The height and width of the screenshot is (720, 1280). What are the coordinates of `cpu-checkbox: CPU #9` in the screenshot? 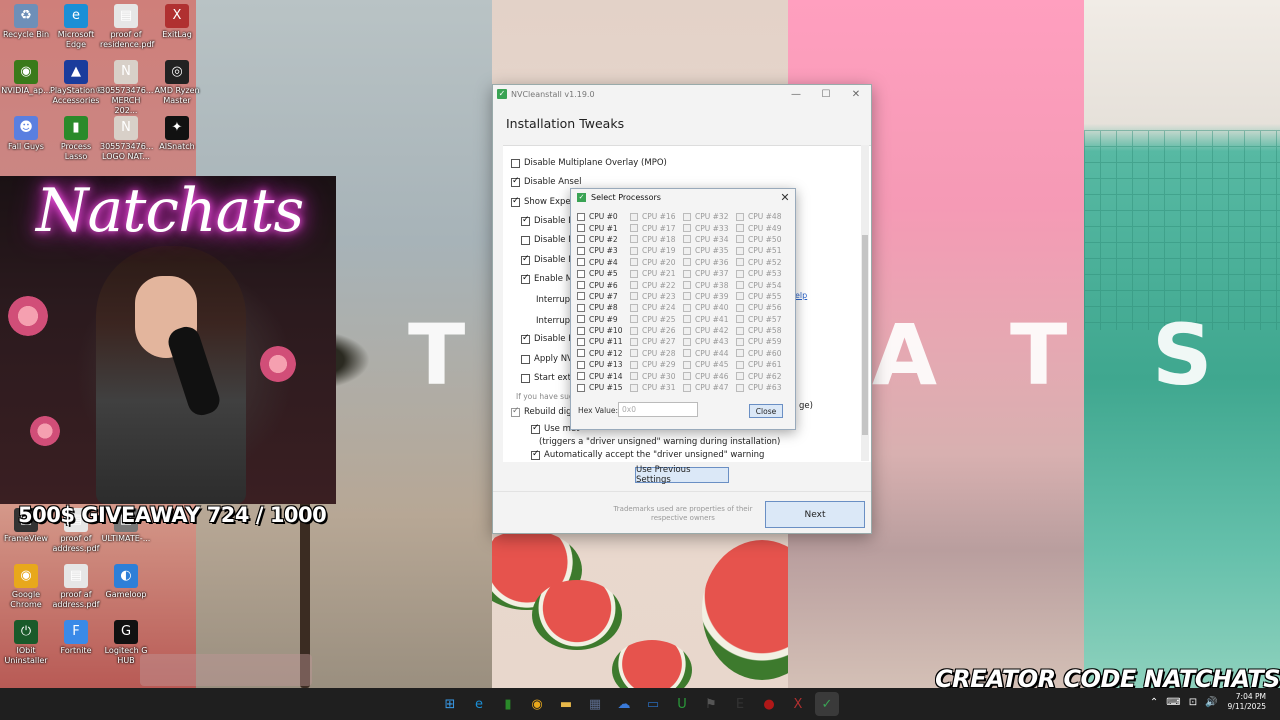 It's located at (603, 319).